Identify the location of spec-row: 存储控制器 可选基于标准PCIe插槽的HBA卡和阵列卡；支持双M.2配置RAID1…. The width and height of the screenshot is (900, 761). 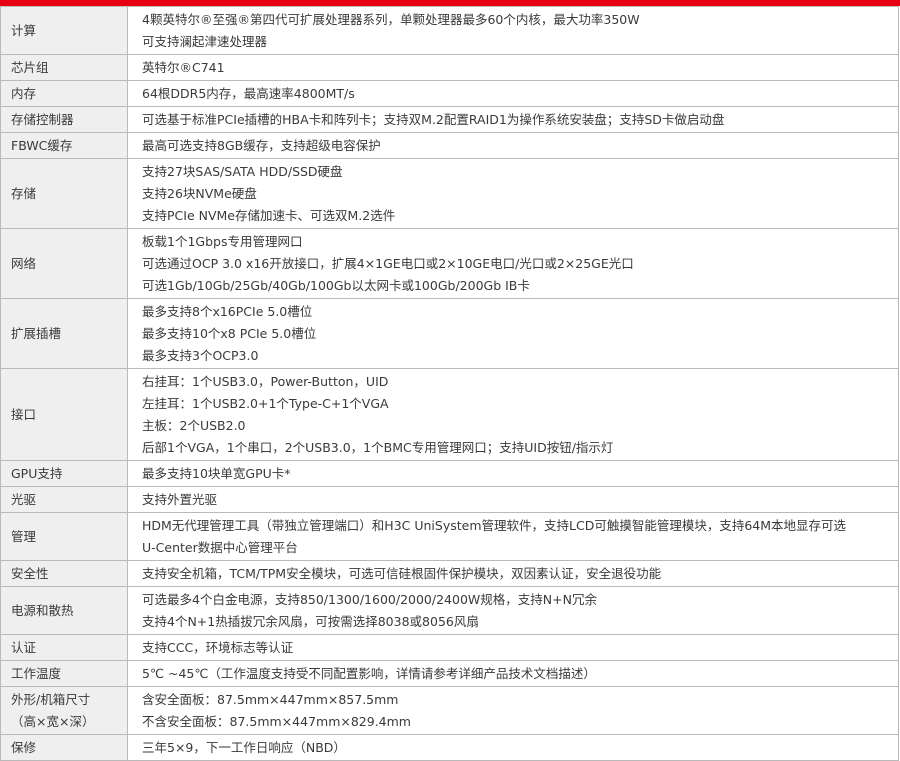
(449, 119).